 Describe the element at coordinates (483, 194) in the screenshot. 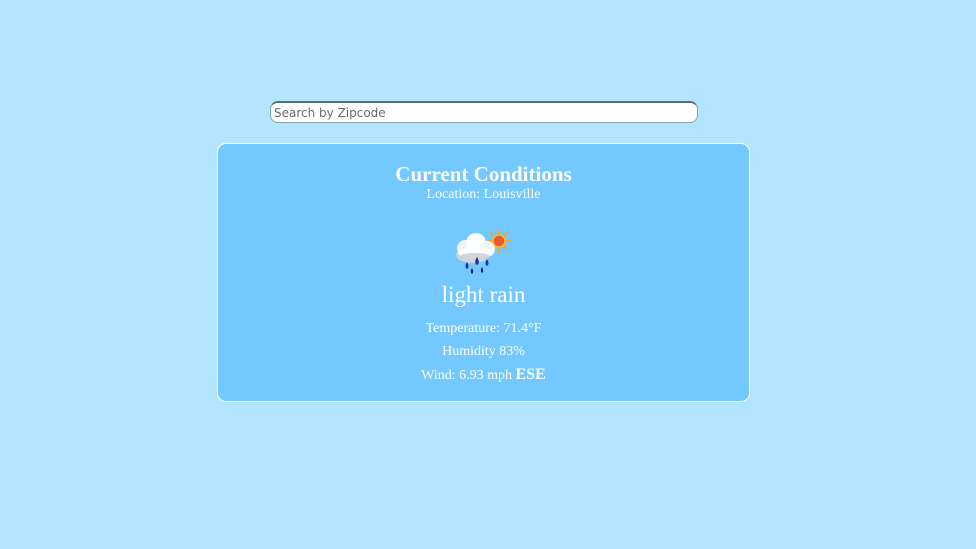

I see `location-label: Location: Louisville` at that location.